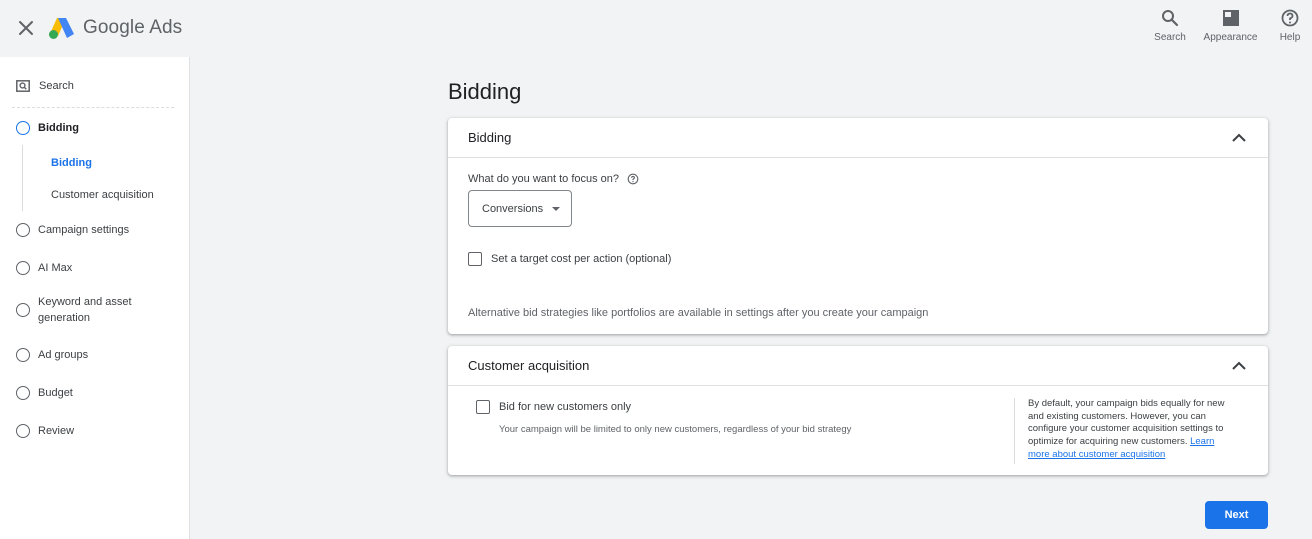 This screenshot has width=1312, height=539. I want to click on next-button: Next, so click(1236, 515).